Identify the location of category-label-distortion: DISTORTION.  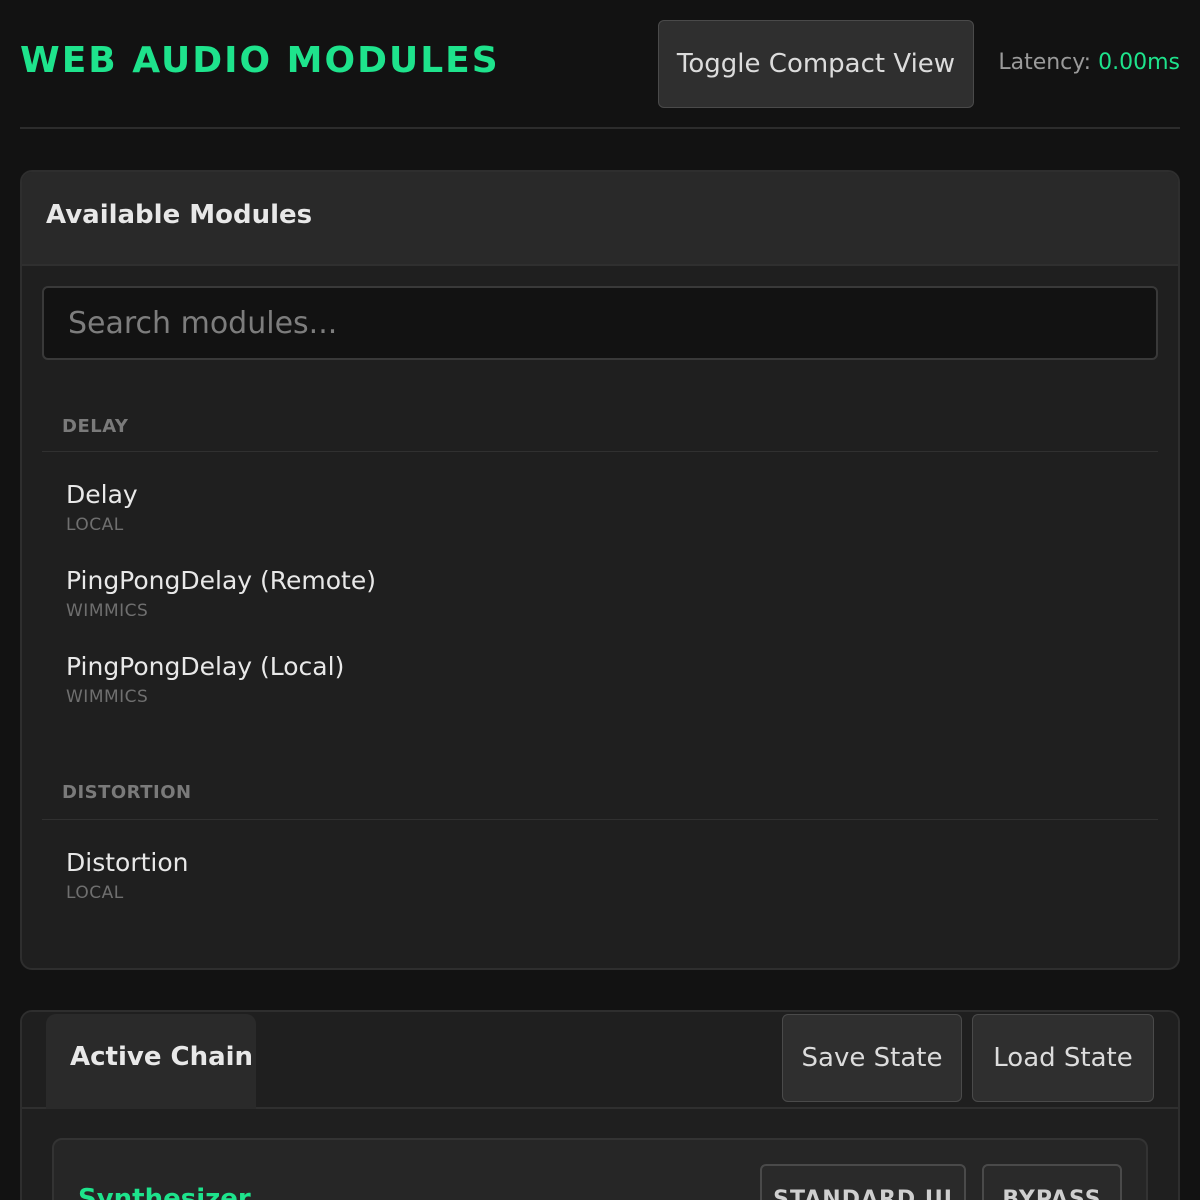
(127, 792).